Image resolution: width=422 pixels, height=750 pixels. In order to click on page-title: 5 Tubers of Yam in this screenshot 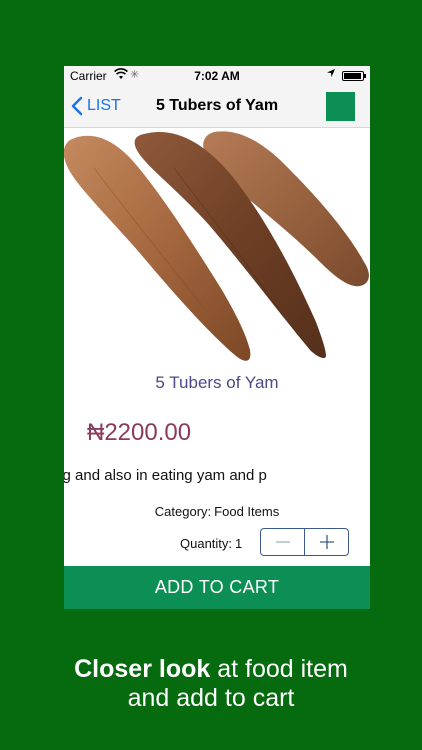, I will do `click(217, 105)`.